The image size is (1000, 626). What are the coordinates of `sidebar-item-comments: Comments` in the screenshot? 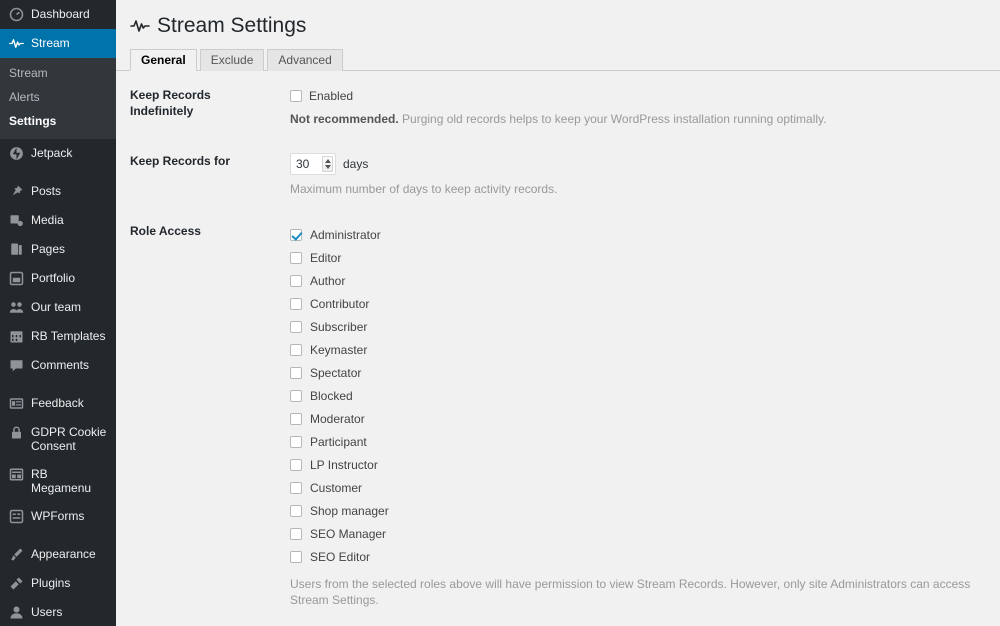 It's located at (58, 365).